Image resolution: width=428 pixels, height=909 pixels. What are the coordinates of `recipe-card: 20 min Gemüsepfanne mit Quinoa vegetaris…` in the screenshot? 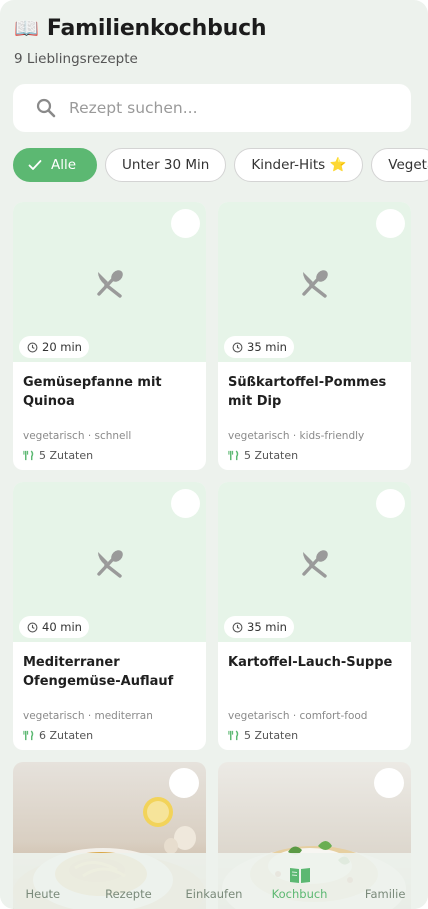 It's located at (109, 336).